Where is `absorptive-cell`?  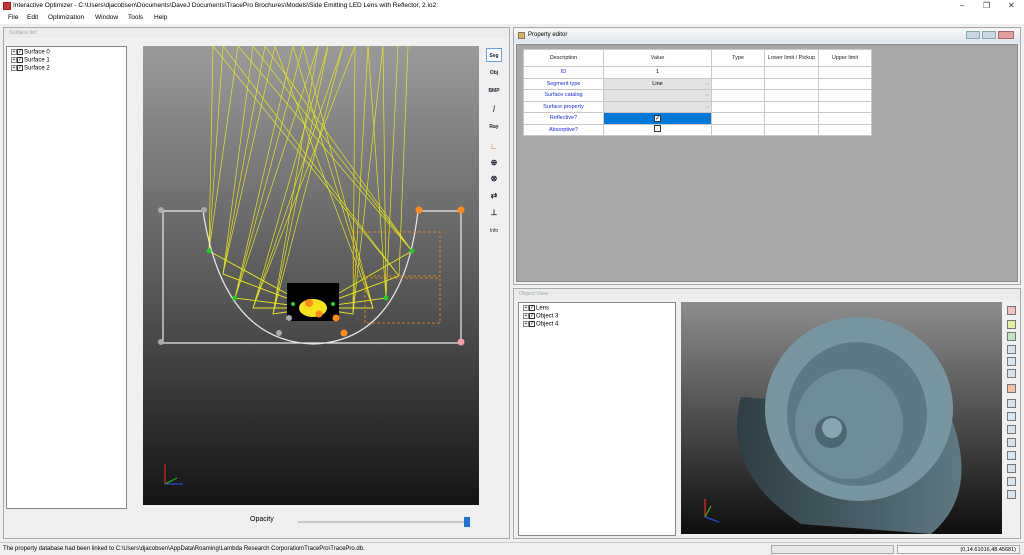
absorptive-cell is located at coordinates (657, 129).